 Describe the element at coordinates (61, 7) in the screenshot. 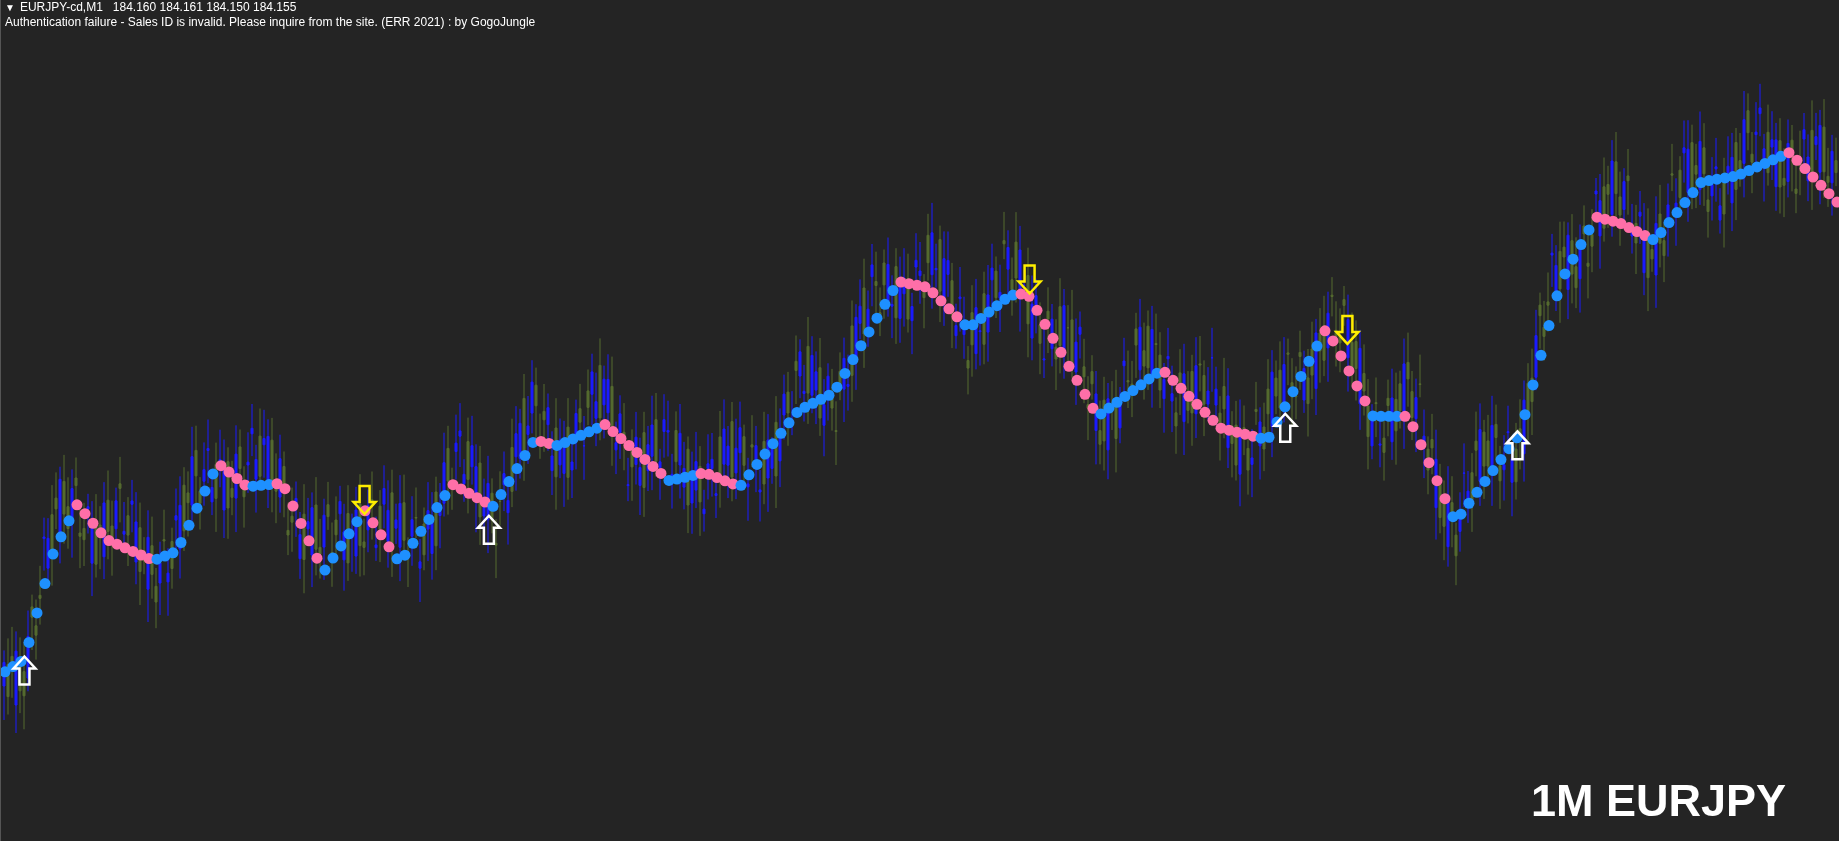

I see `symbol-label: EURJPY-cd,M1` at that location.